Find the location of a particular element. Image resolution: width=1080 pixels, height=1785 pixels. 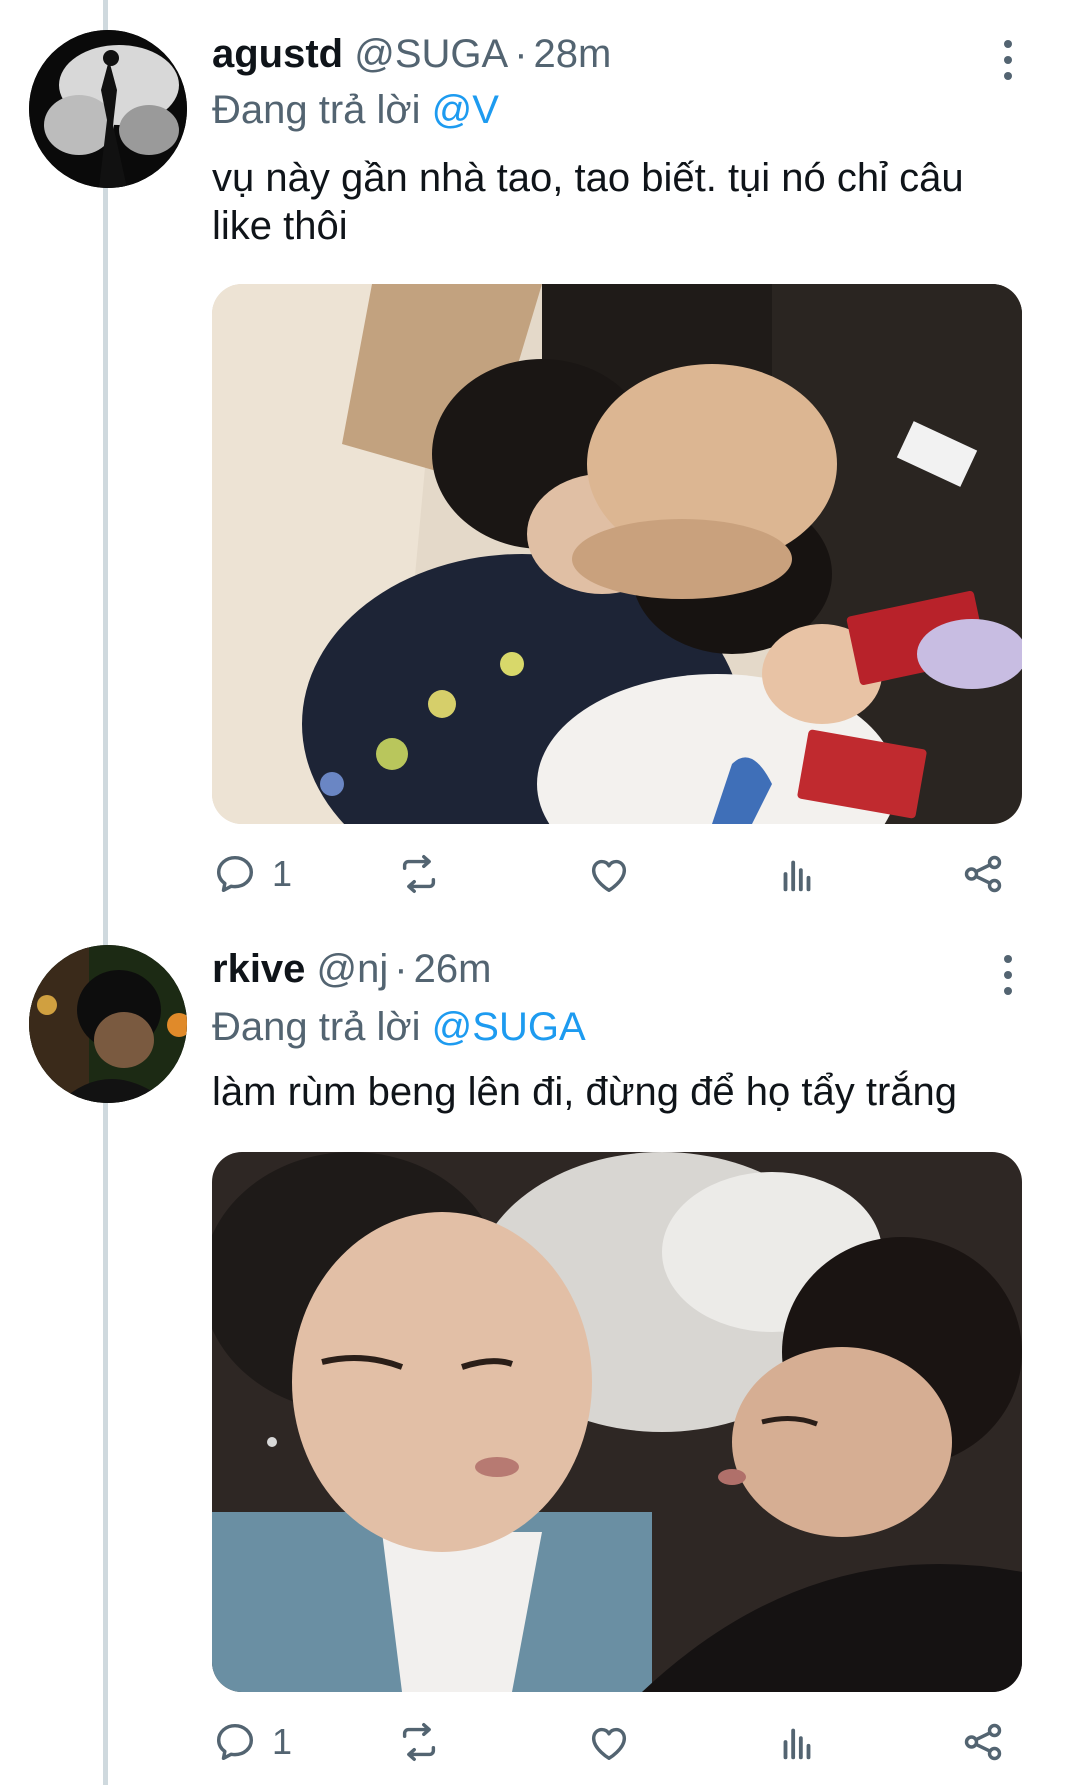

display-name: agustd is located at coordinates (277, 54).